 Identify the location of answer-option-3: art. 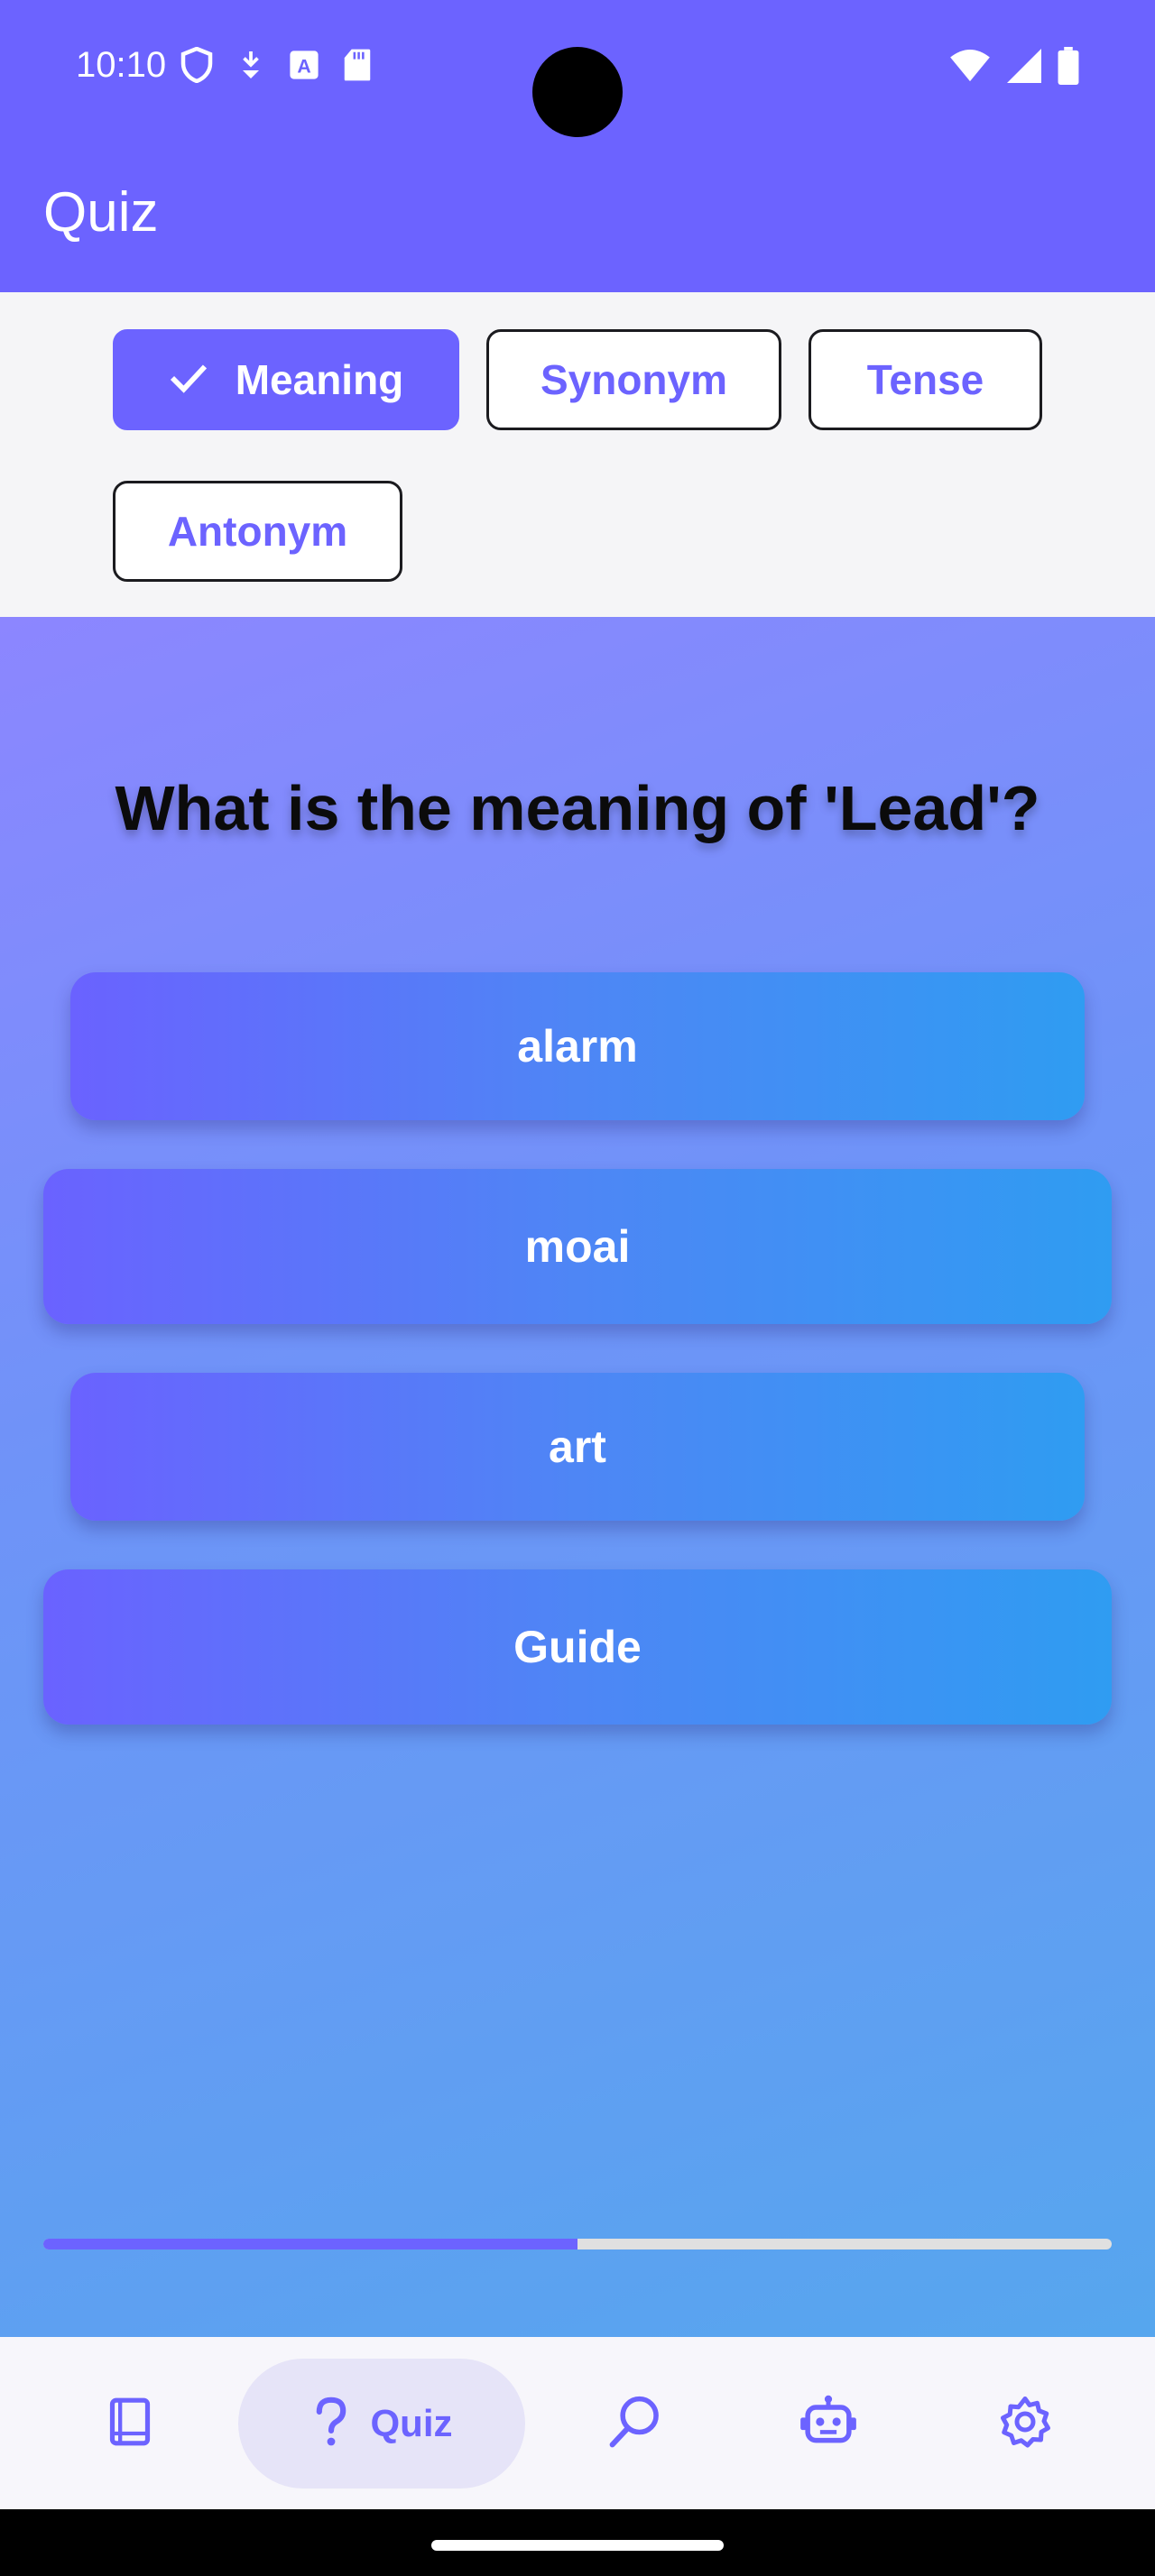
(577, 1447).